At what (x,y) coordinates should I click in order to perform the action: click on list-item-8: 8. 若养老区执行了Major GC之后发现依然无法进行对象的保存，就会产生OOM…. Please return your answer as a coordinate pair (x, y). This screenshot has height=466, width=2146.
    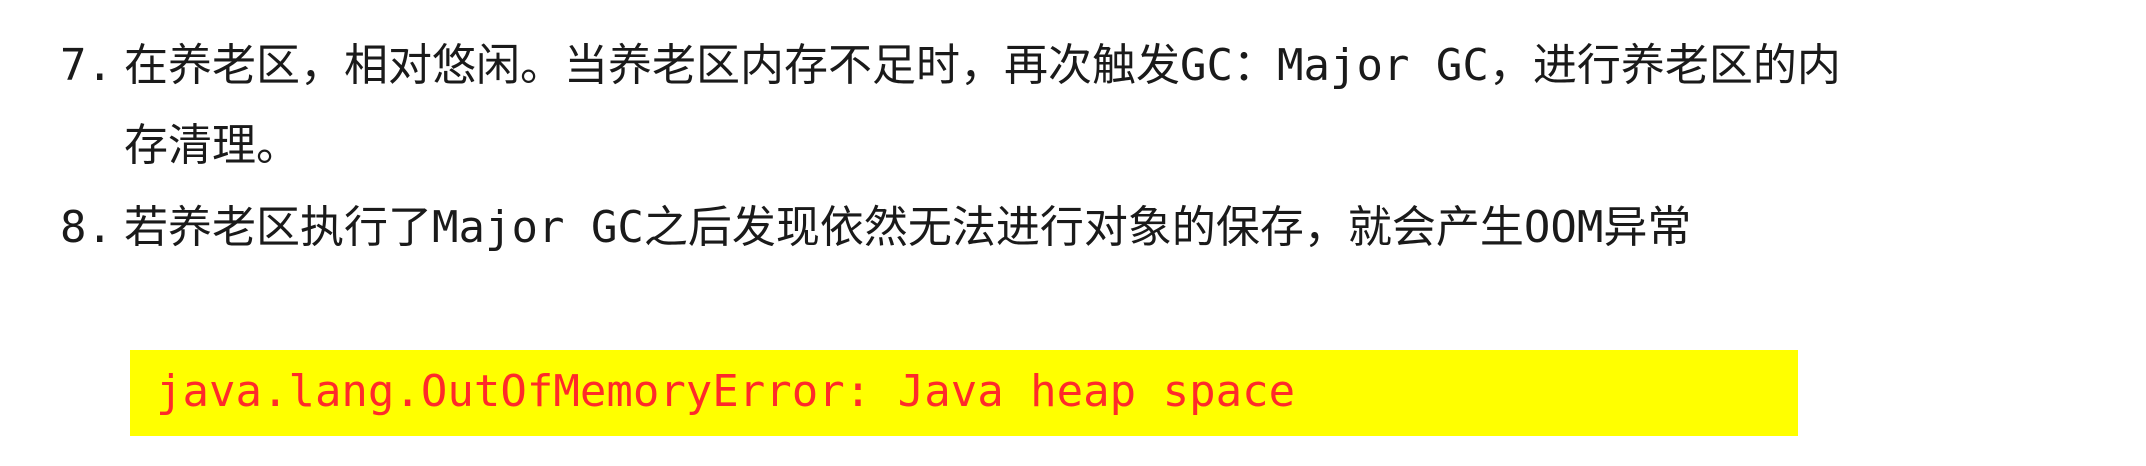
    Looking at the image, I should click on (875, 228).